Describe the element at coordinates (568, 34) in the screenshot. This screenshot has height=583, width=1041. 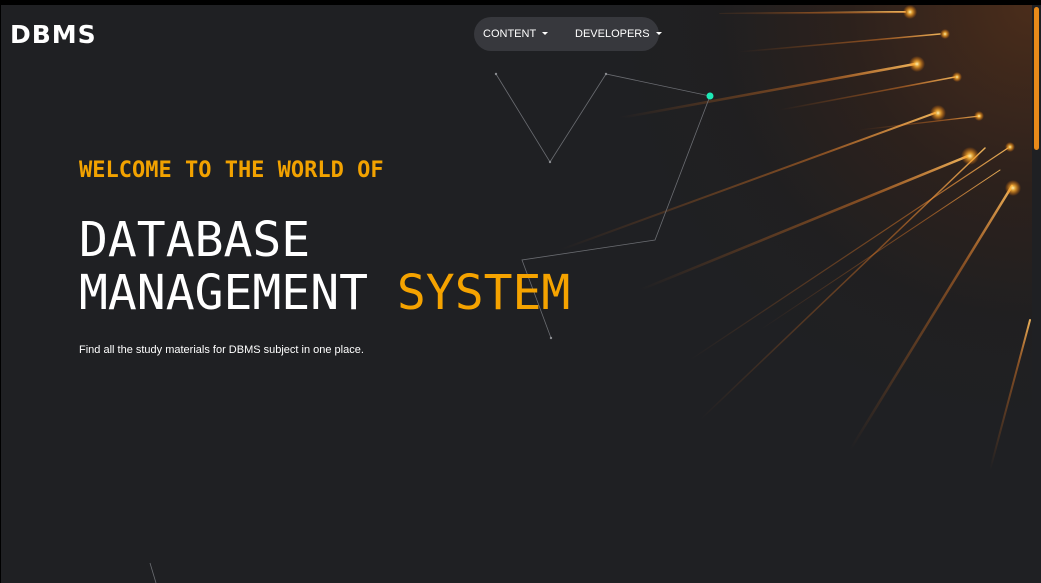
I see `main-nav: CONTENT DEVELOPERS` at that location.